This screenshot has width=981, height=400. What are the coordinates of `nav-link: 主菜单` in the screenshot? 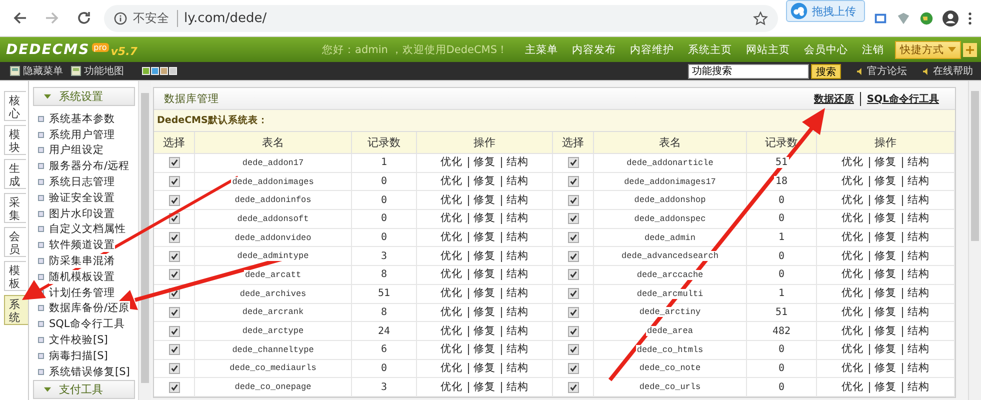 It's located at (541, 49).